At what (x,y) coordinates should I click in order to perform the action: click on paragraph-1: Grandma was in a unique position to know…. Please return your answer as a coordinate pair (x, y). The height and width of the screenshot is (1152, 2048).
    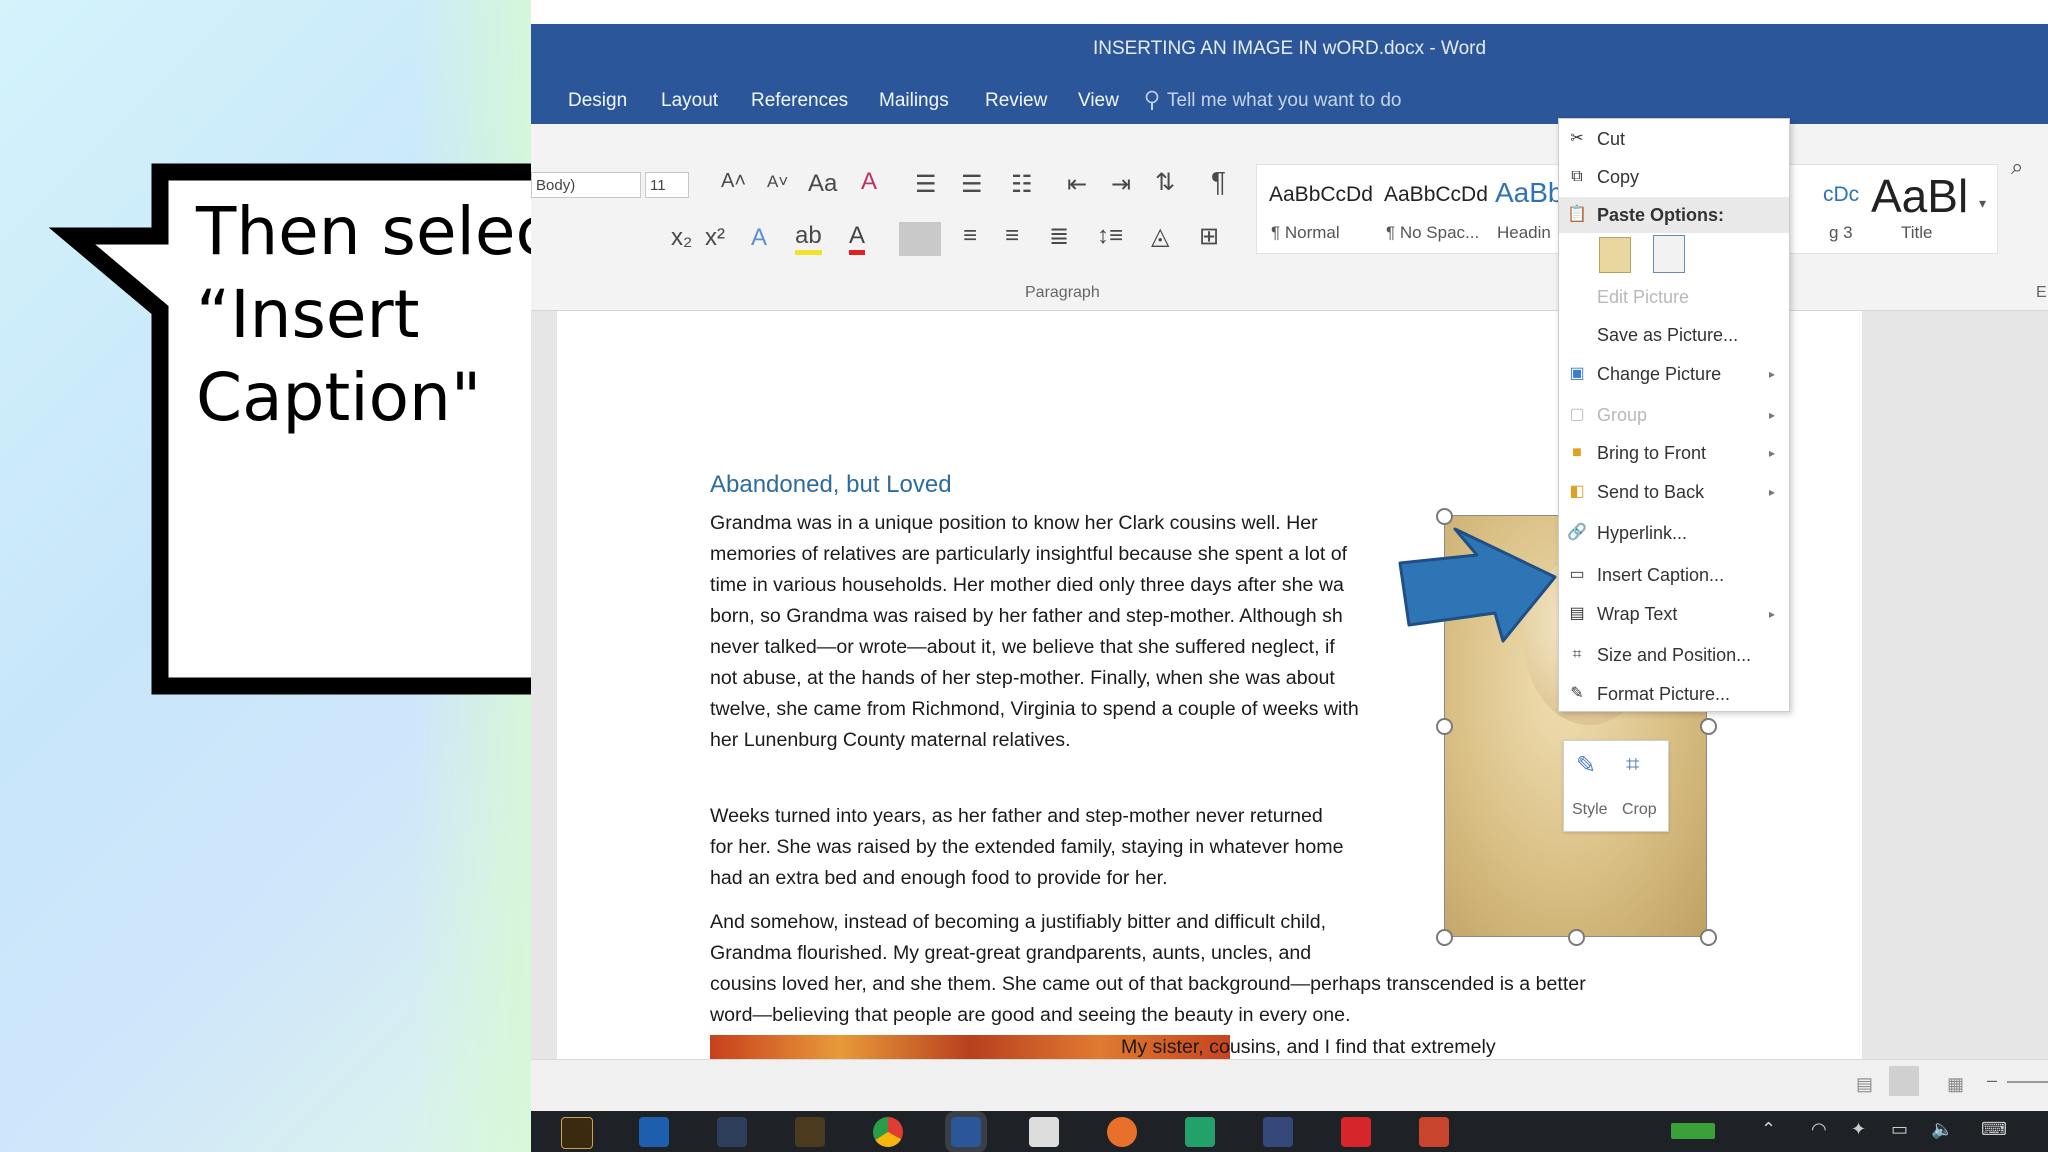
    Looking at the image, I should click on (1034, 632).